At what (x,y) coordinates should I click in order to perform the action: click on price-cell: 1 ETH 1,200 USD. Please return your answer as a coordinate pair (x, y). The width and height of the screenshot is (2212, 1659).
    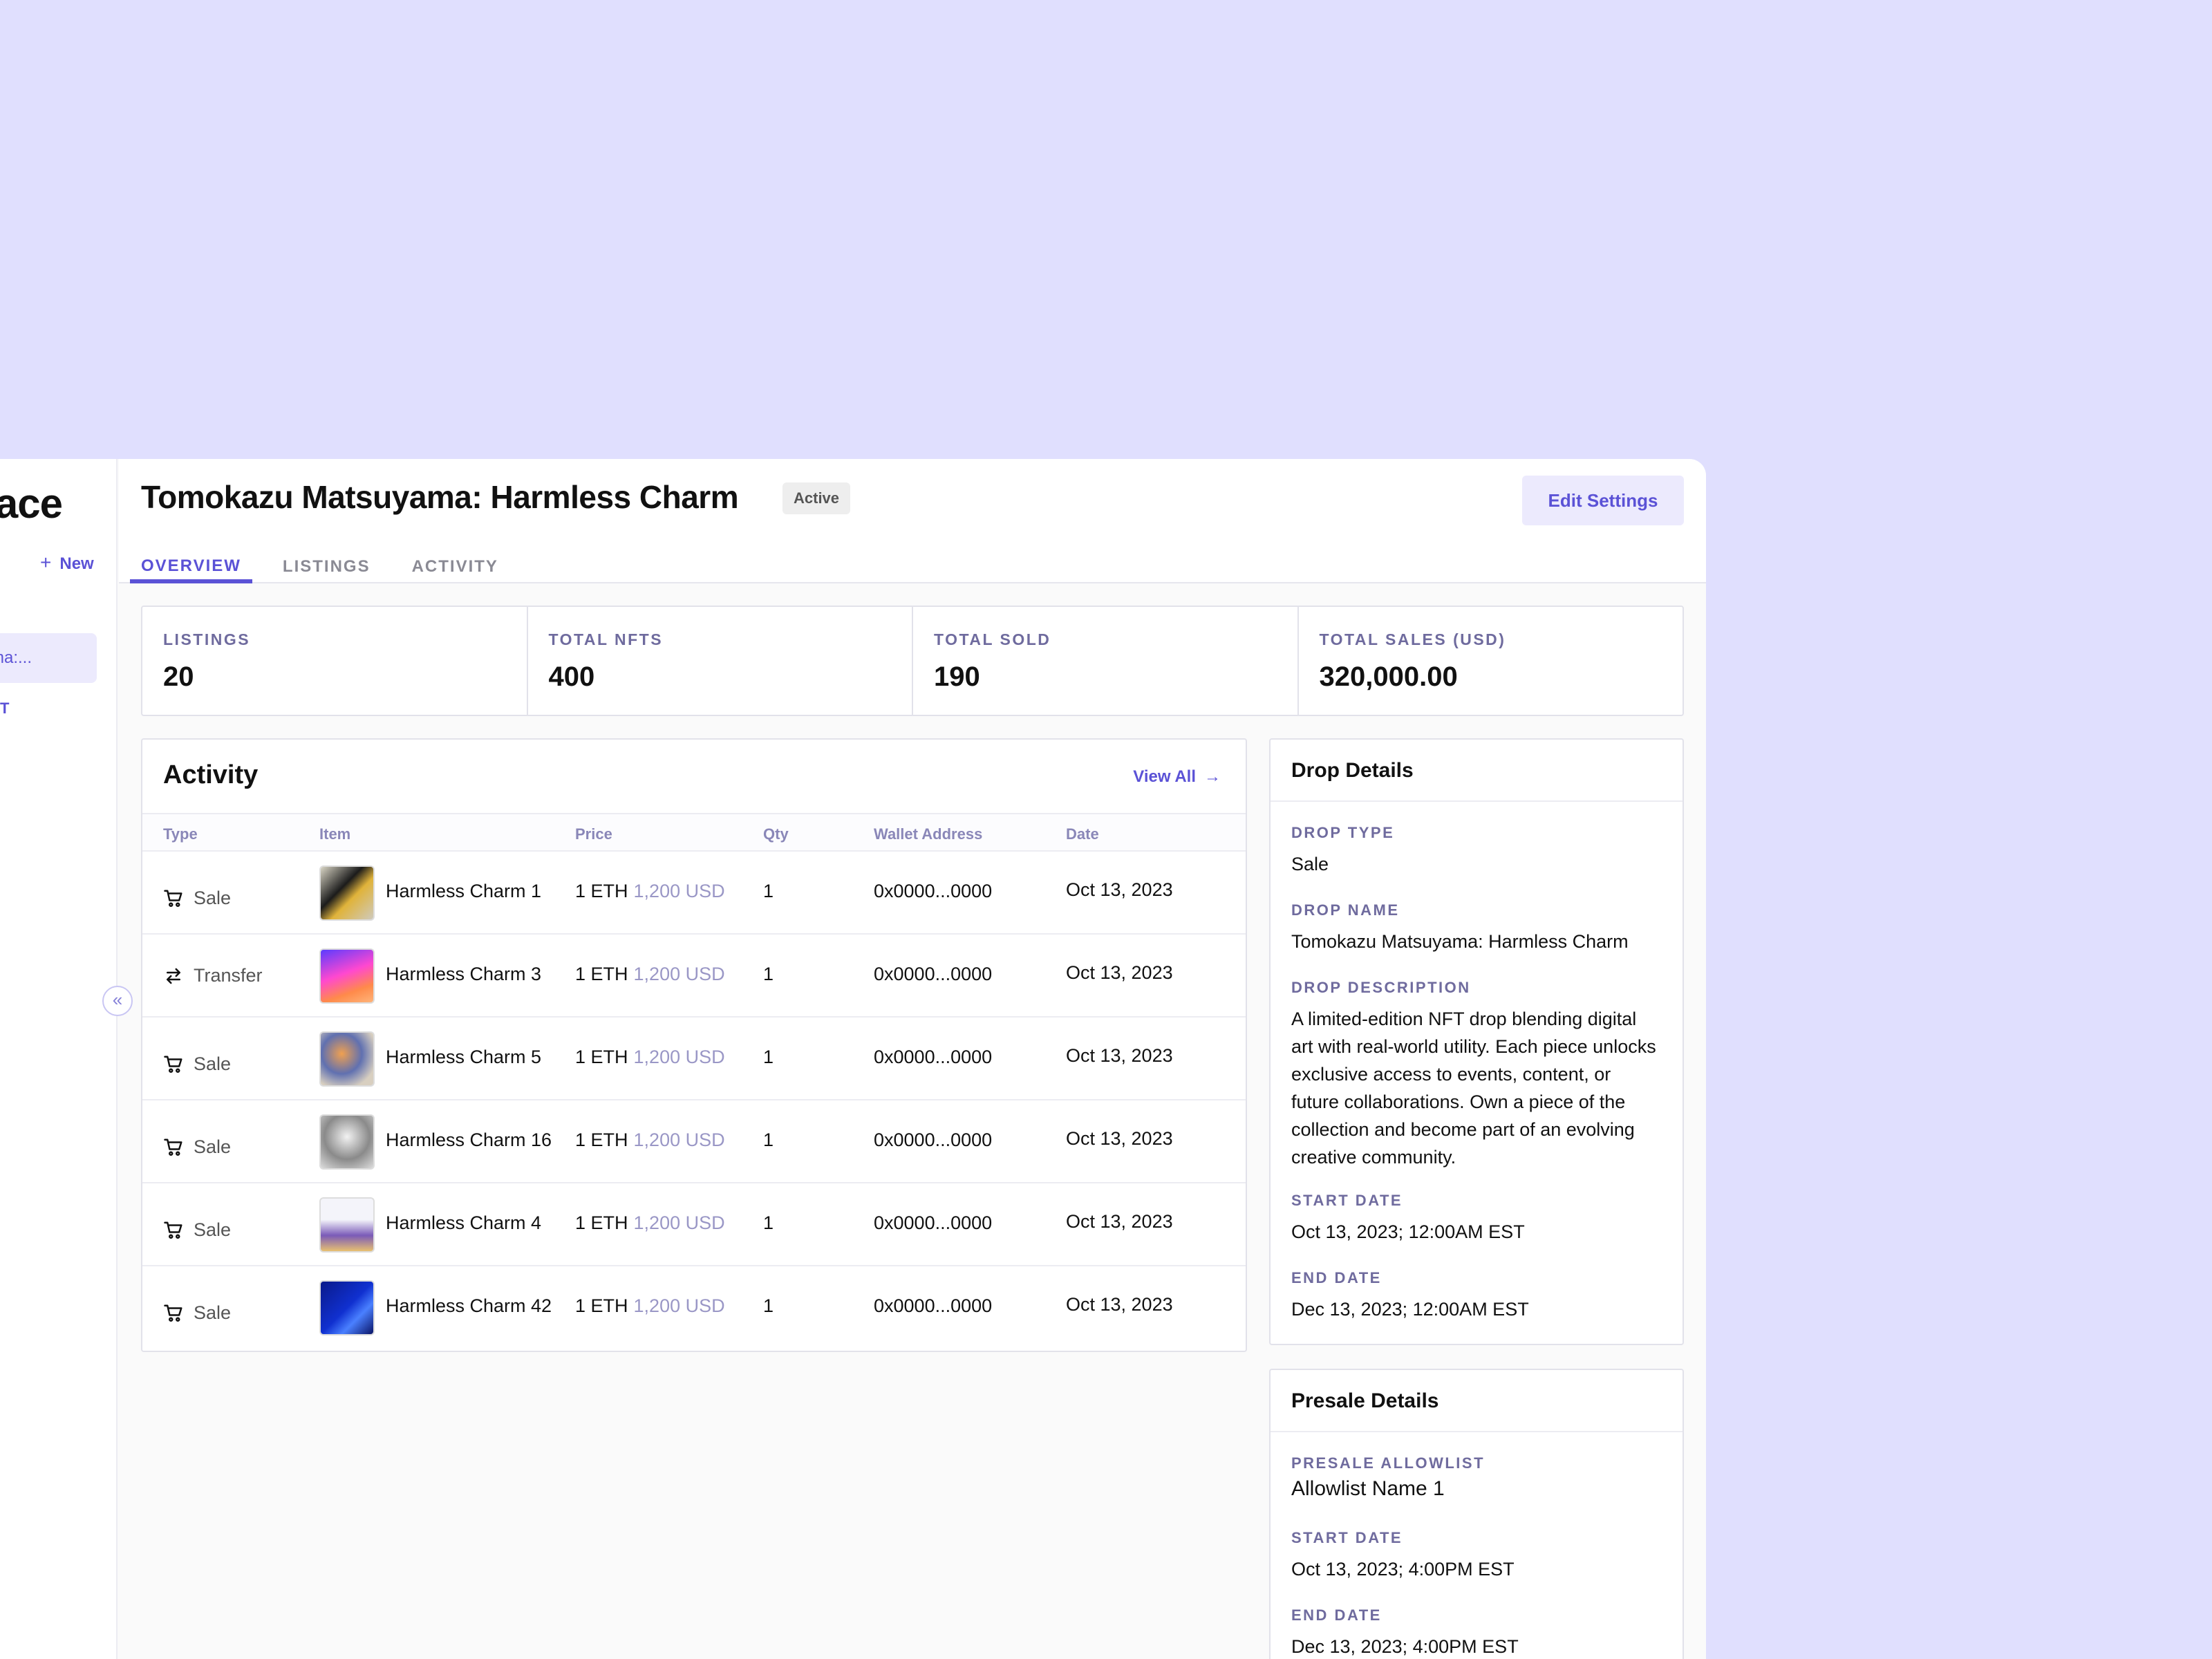
    Looking at the image, I should click on (650, 1223).